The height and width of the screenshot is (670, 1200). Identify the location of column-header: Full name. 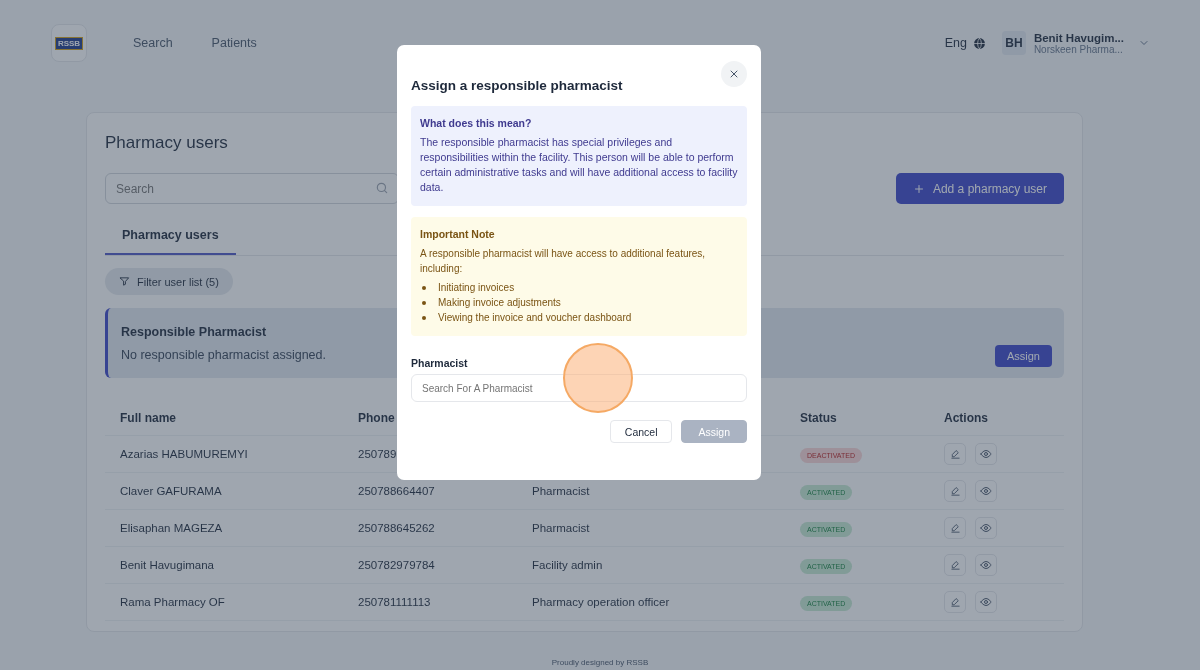
(148, 418).